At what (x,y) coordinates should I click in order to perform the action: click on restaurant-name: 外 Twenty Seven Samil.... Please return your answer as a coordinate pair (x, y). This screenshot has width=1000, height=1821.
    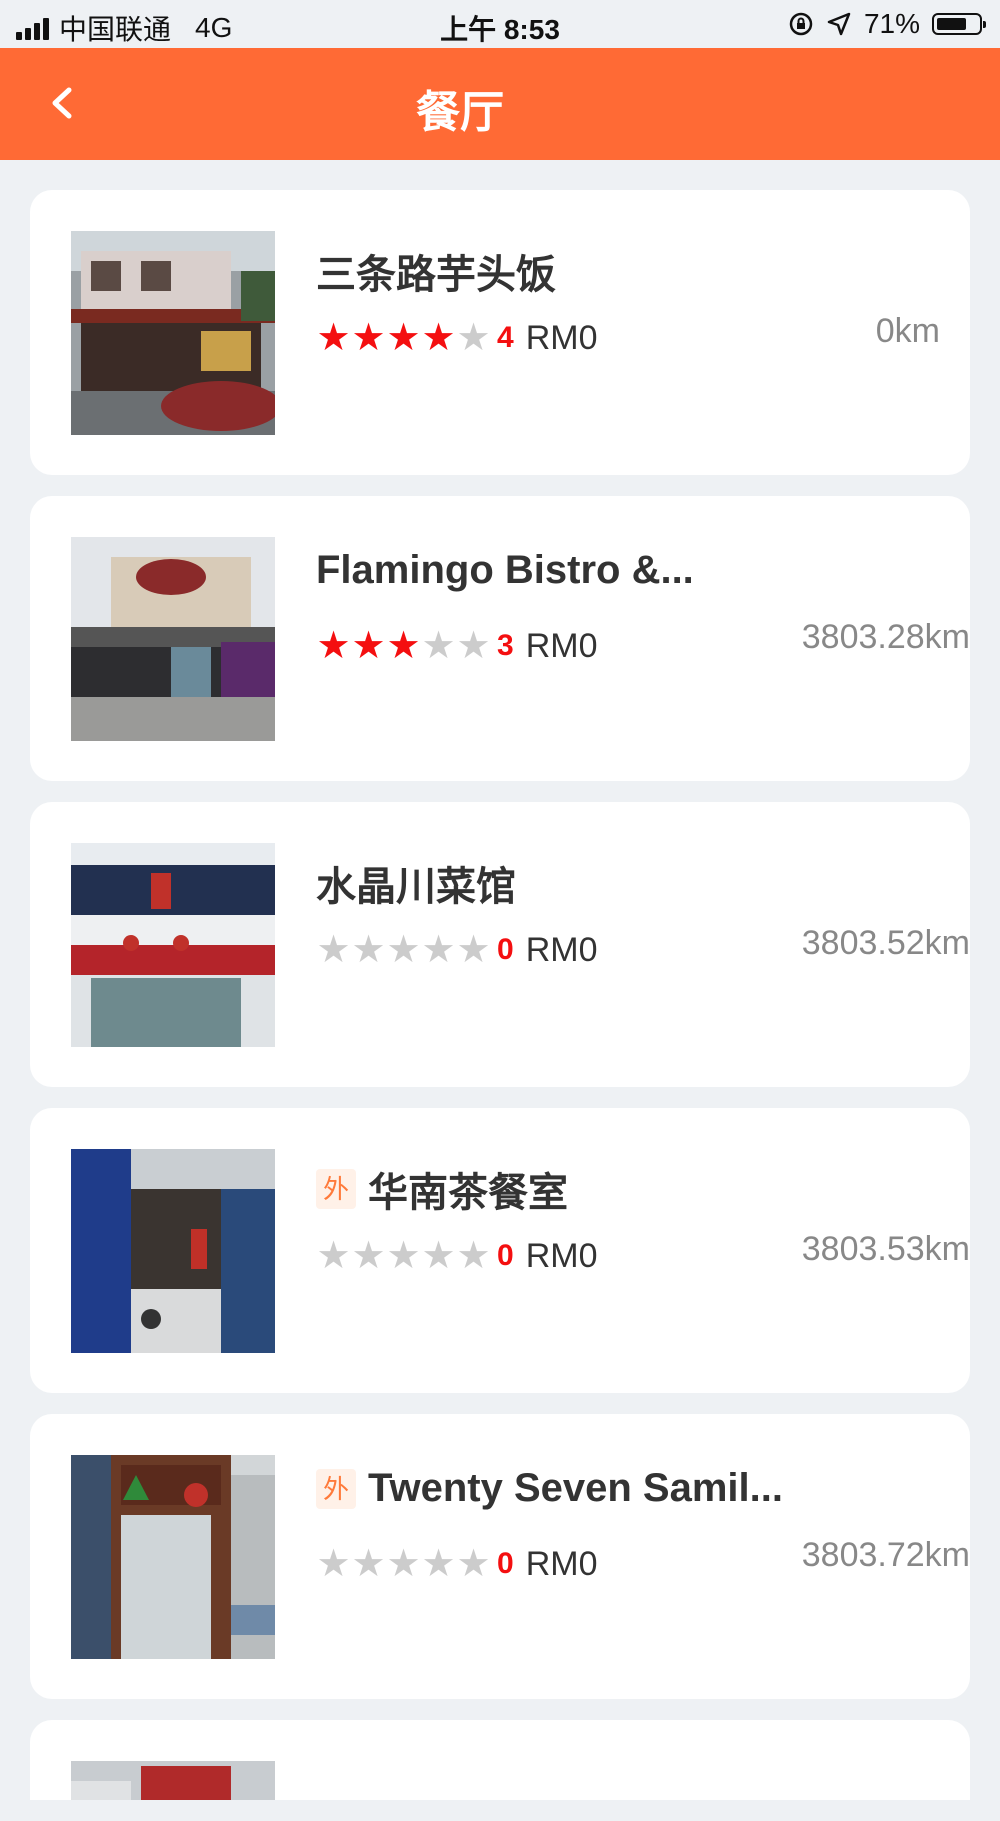
    Looking at the image, I should click on (549, 1488).